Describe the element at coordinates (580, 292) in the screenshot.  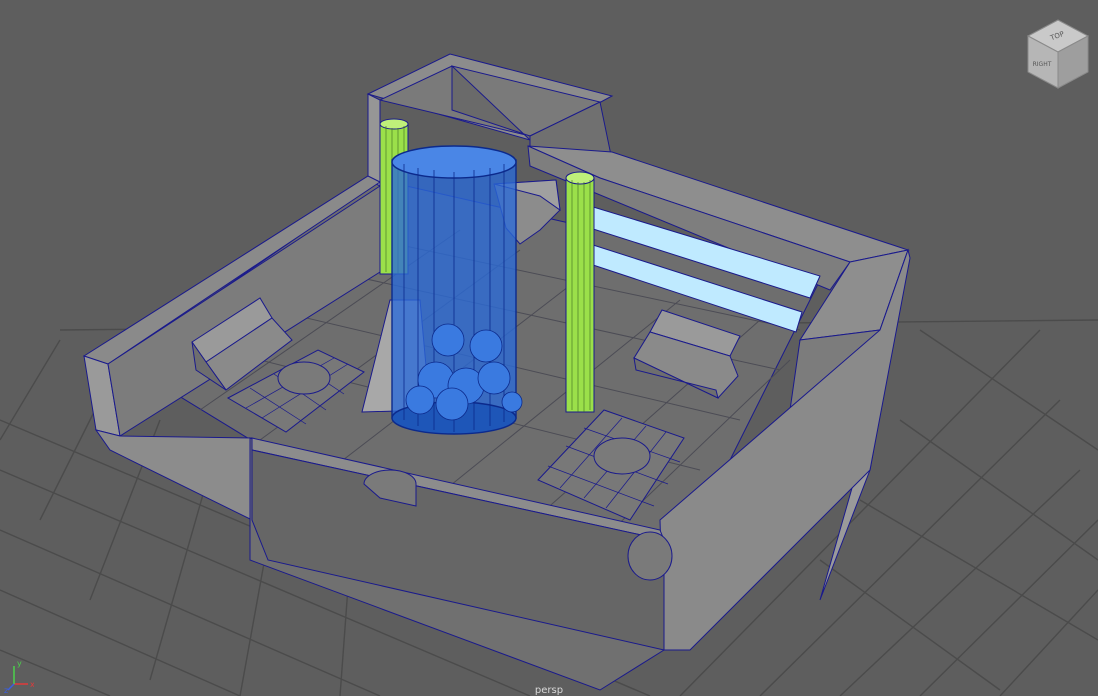
I see `column-front-right` at that location.